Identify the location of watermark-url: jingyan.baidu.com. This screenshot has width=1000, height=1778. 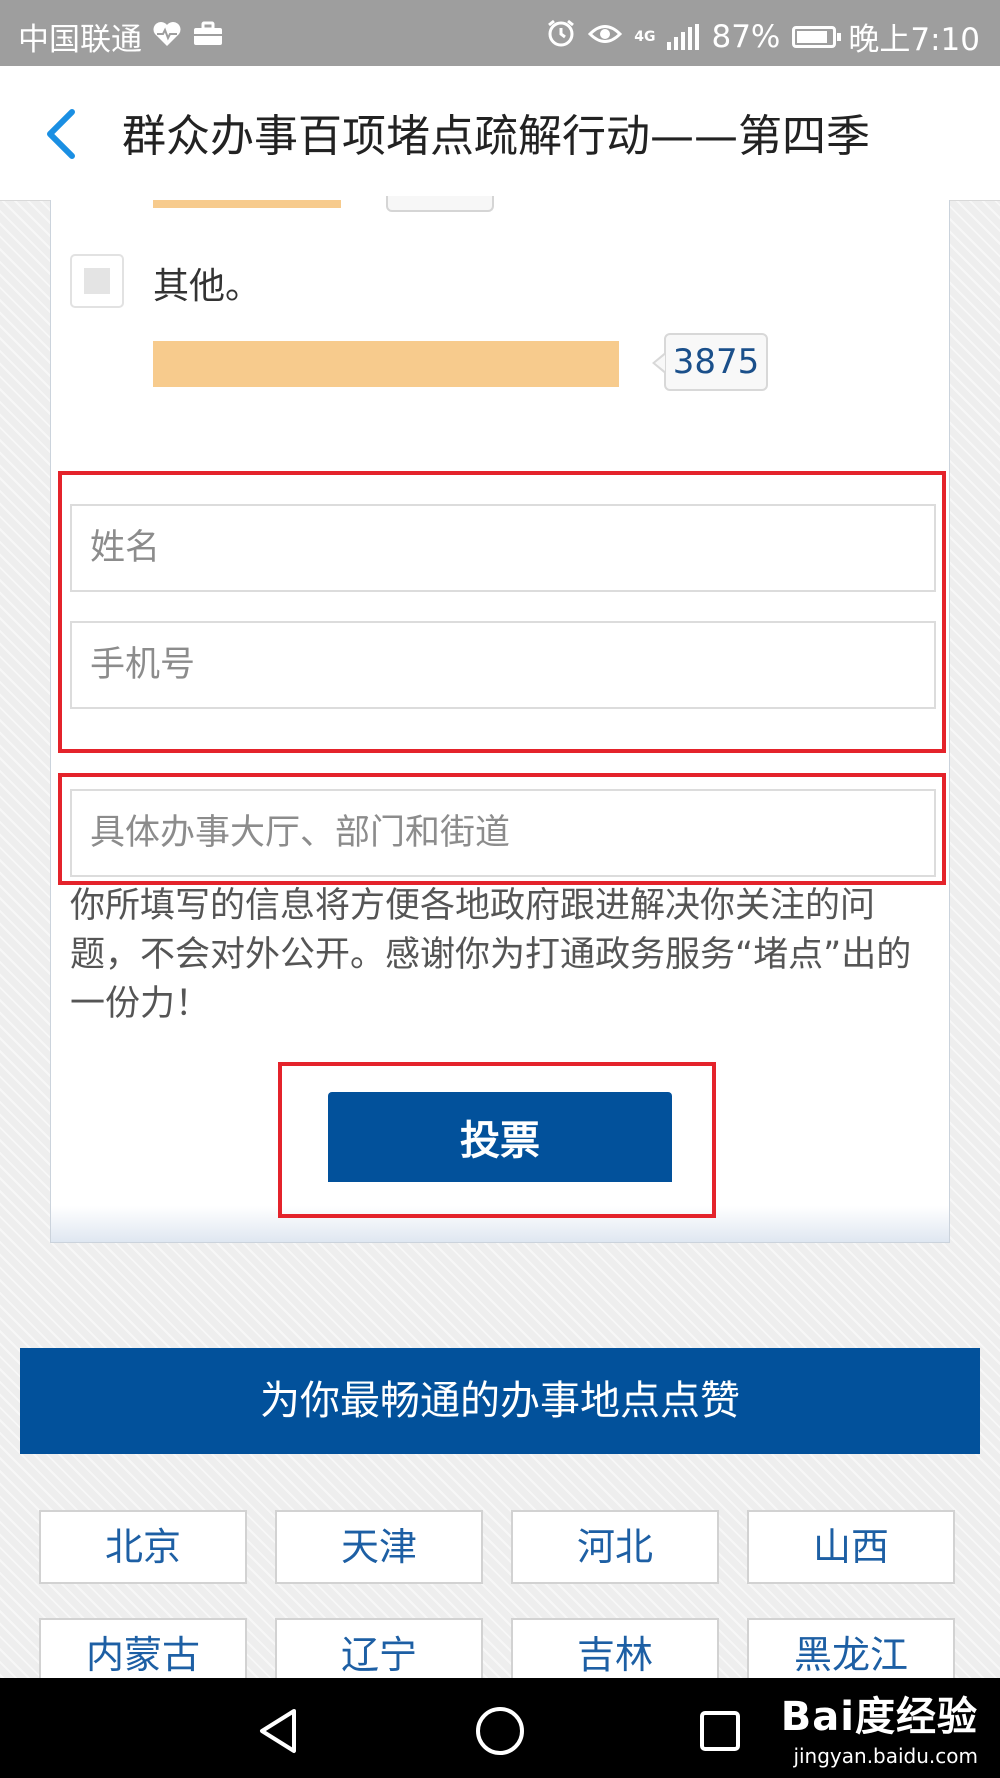
(885, 1756).